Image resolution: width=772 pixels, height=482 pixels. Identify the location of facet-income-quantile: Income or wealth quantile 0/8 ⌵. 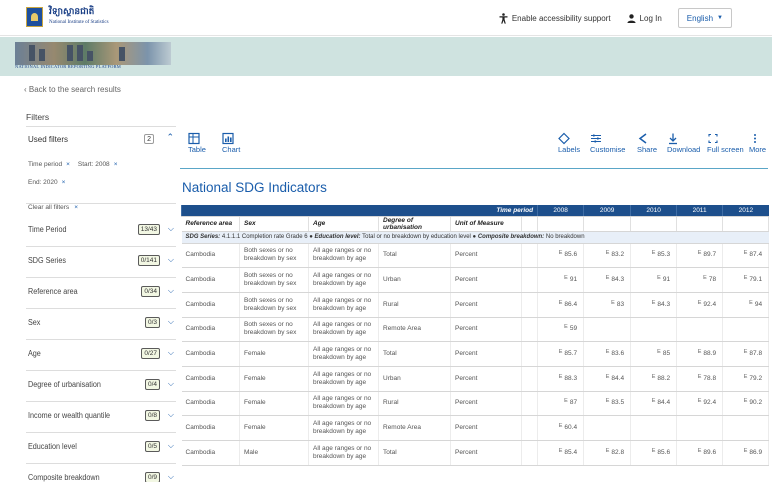
(101, 417).